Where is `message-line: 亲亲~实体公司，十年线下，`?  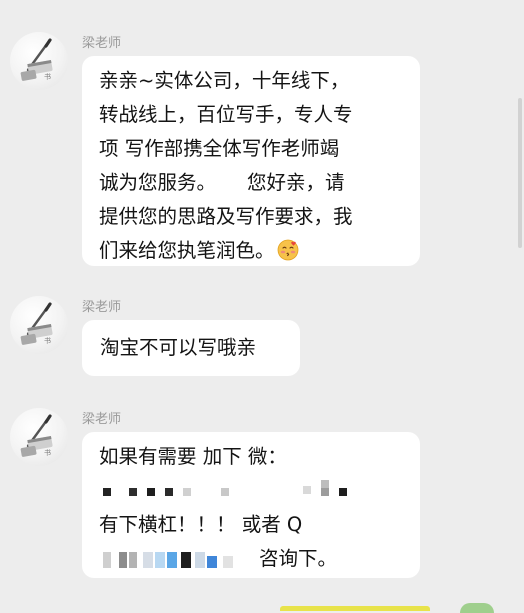
message-line: 亲亲~实体公司，十年线下， is located at coordinates (224, 80).